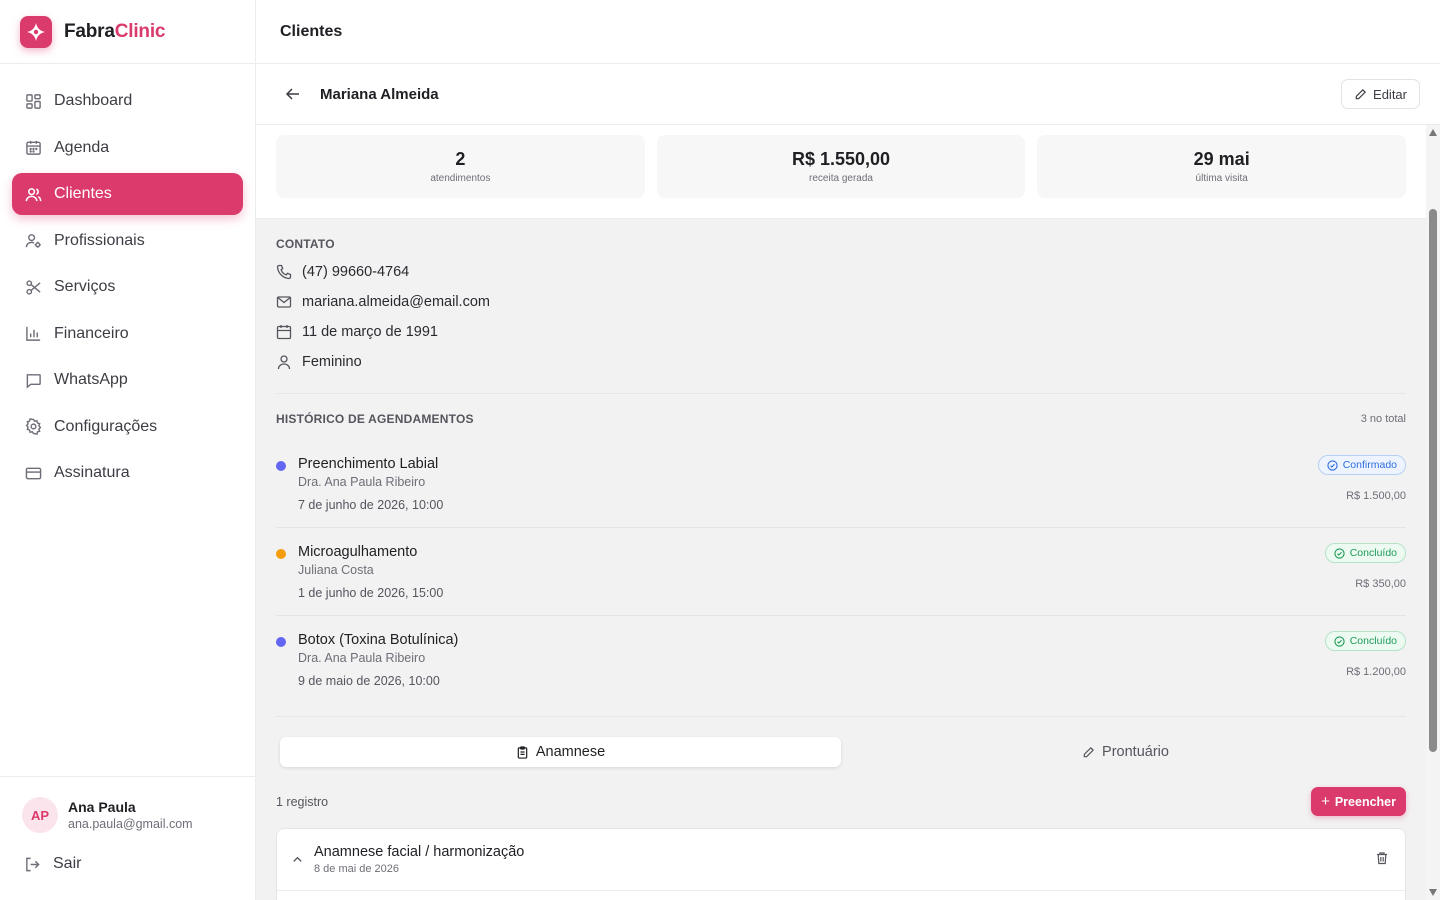  Describe the element at coordinates (297, 859) in the screenshot. I see `chevron-up-icon` at that location.